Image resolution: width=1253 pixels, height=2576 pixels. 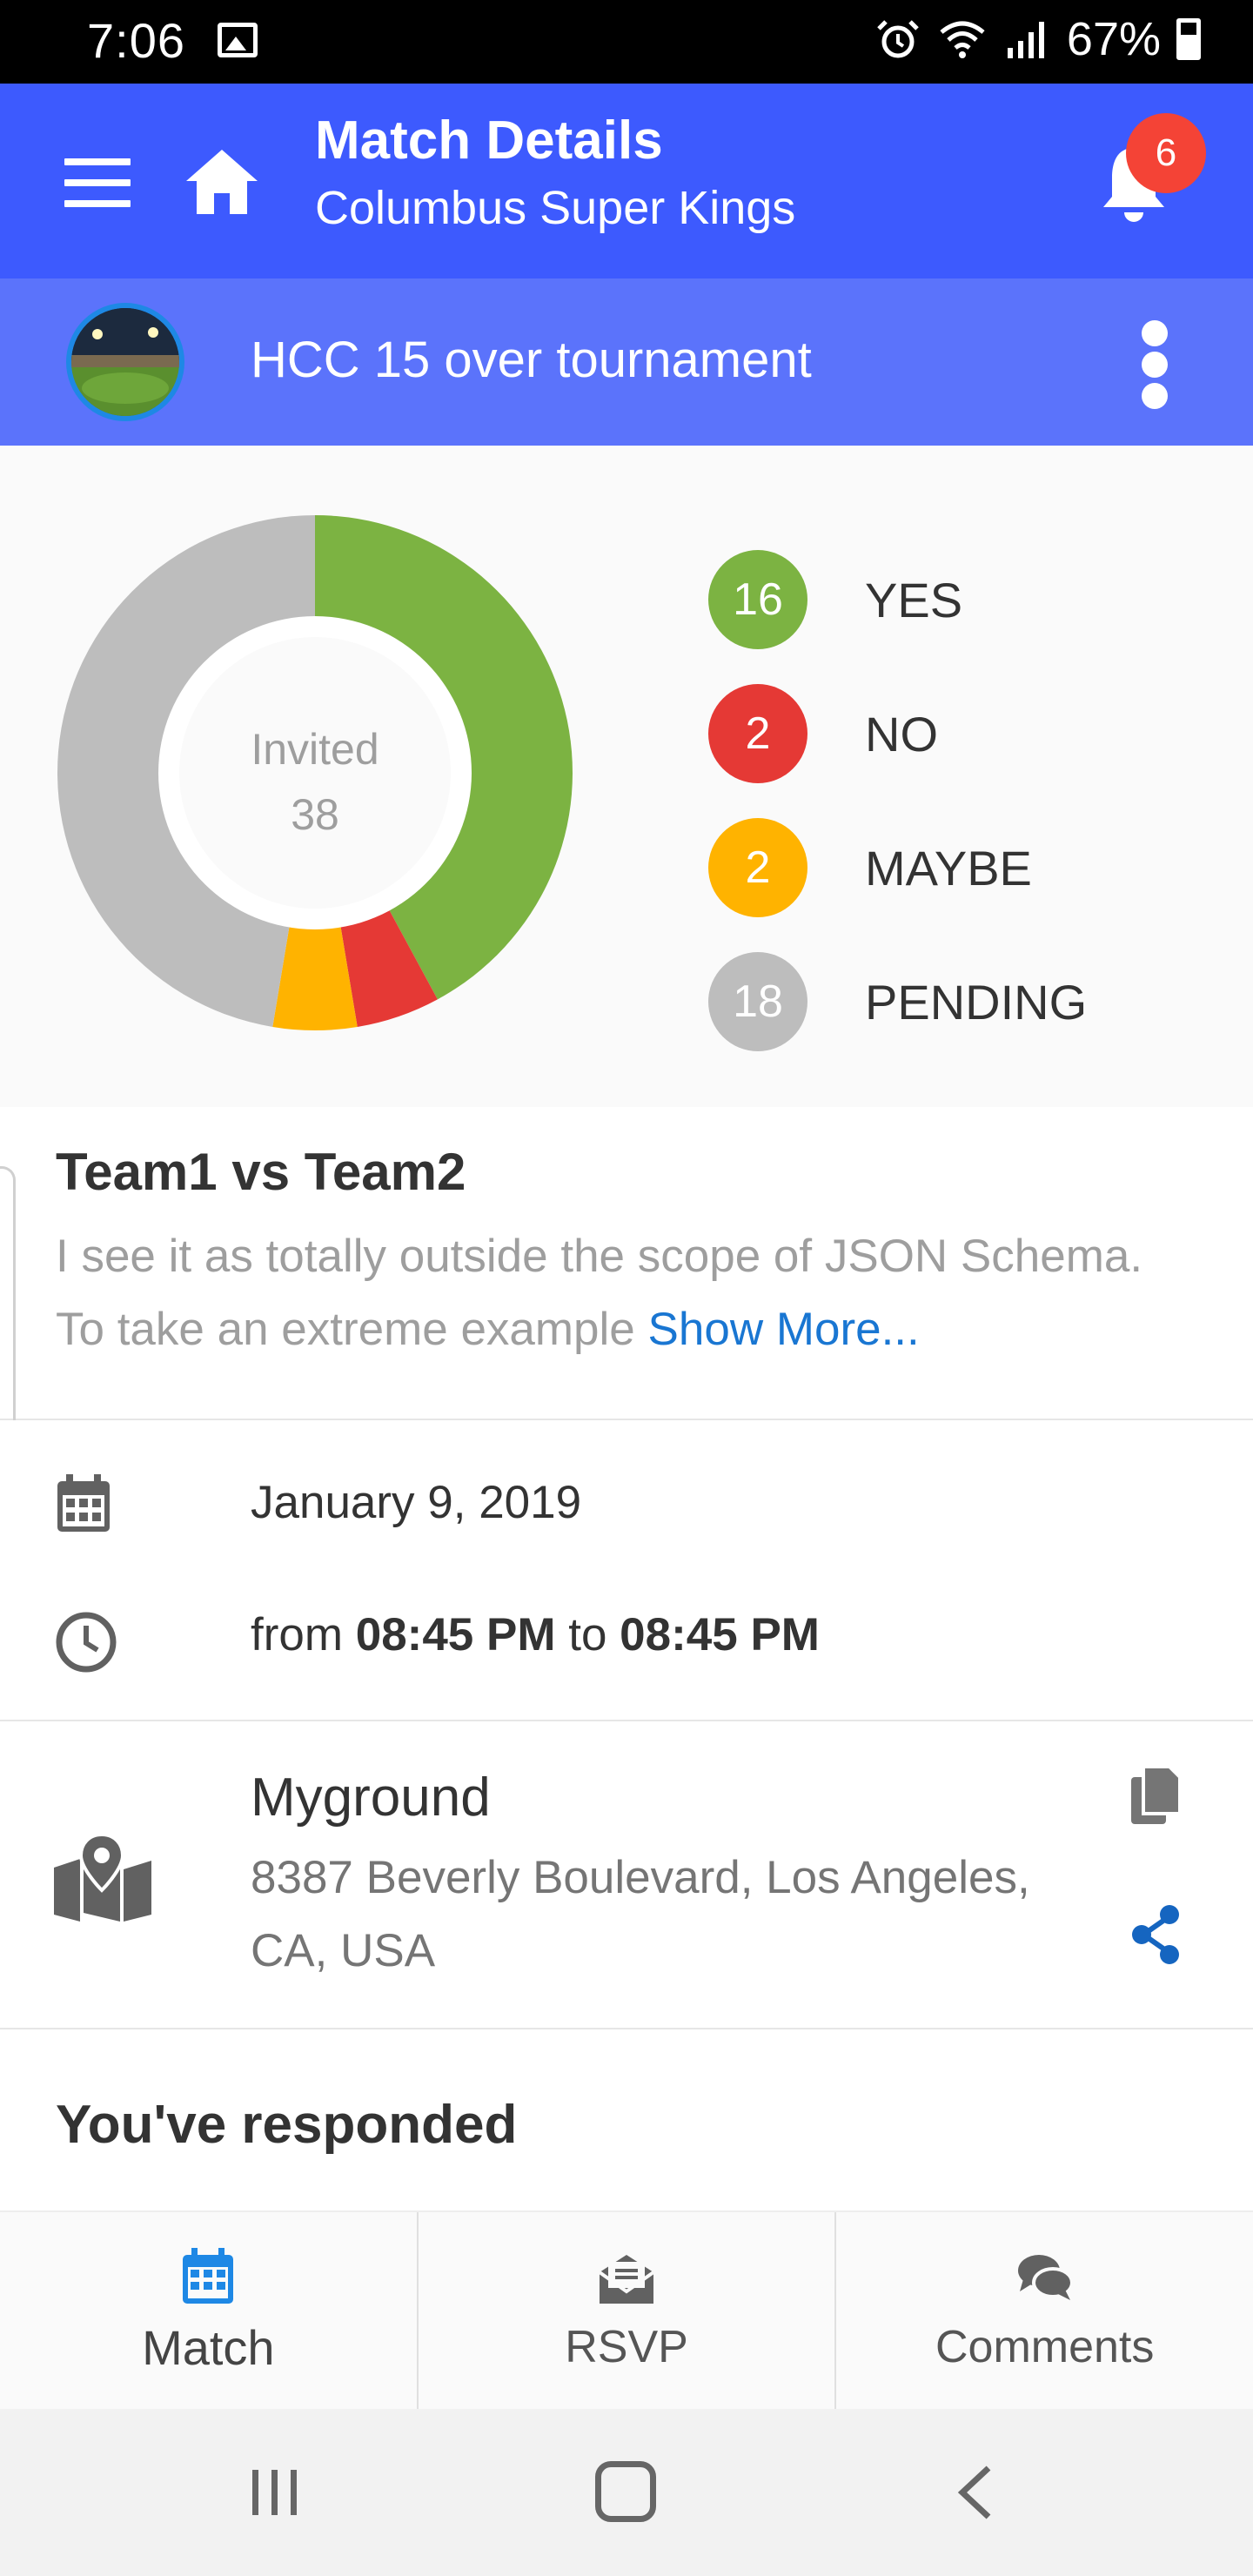 What do you see at coordinates (1155, 1796) in the screenshot?
I see `copy-icon` at bounding box center [1155, 1796].